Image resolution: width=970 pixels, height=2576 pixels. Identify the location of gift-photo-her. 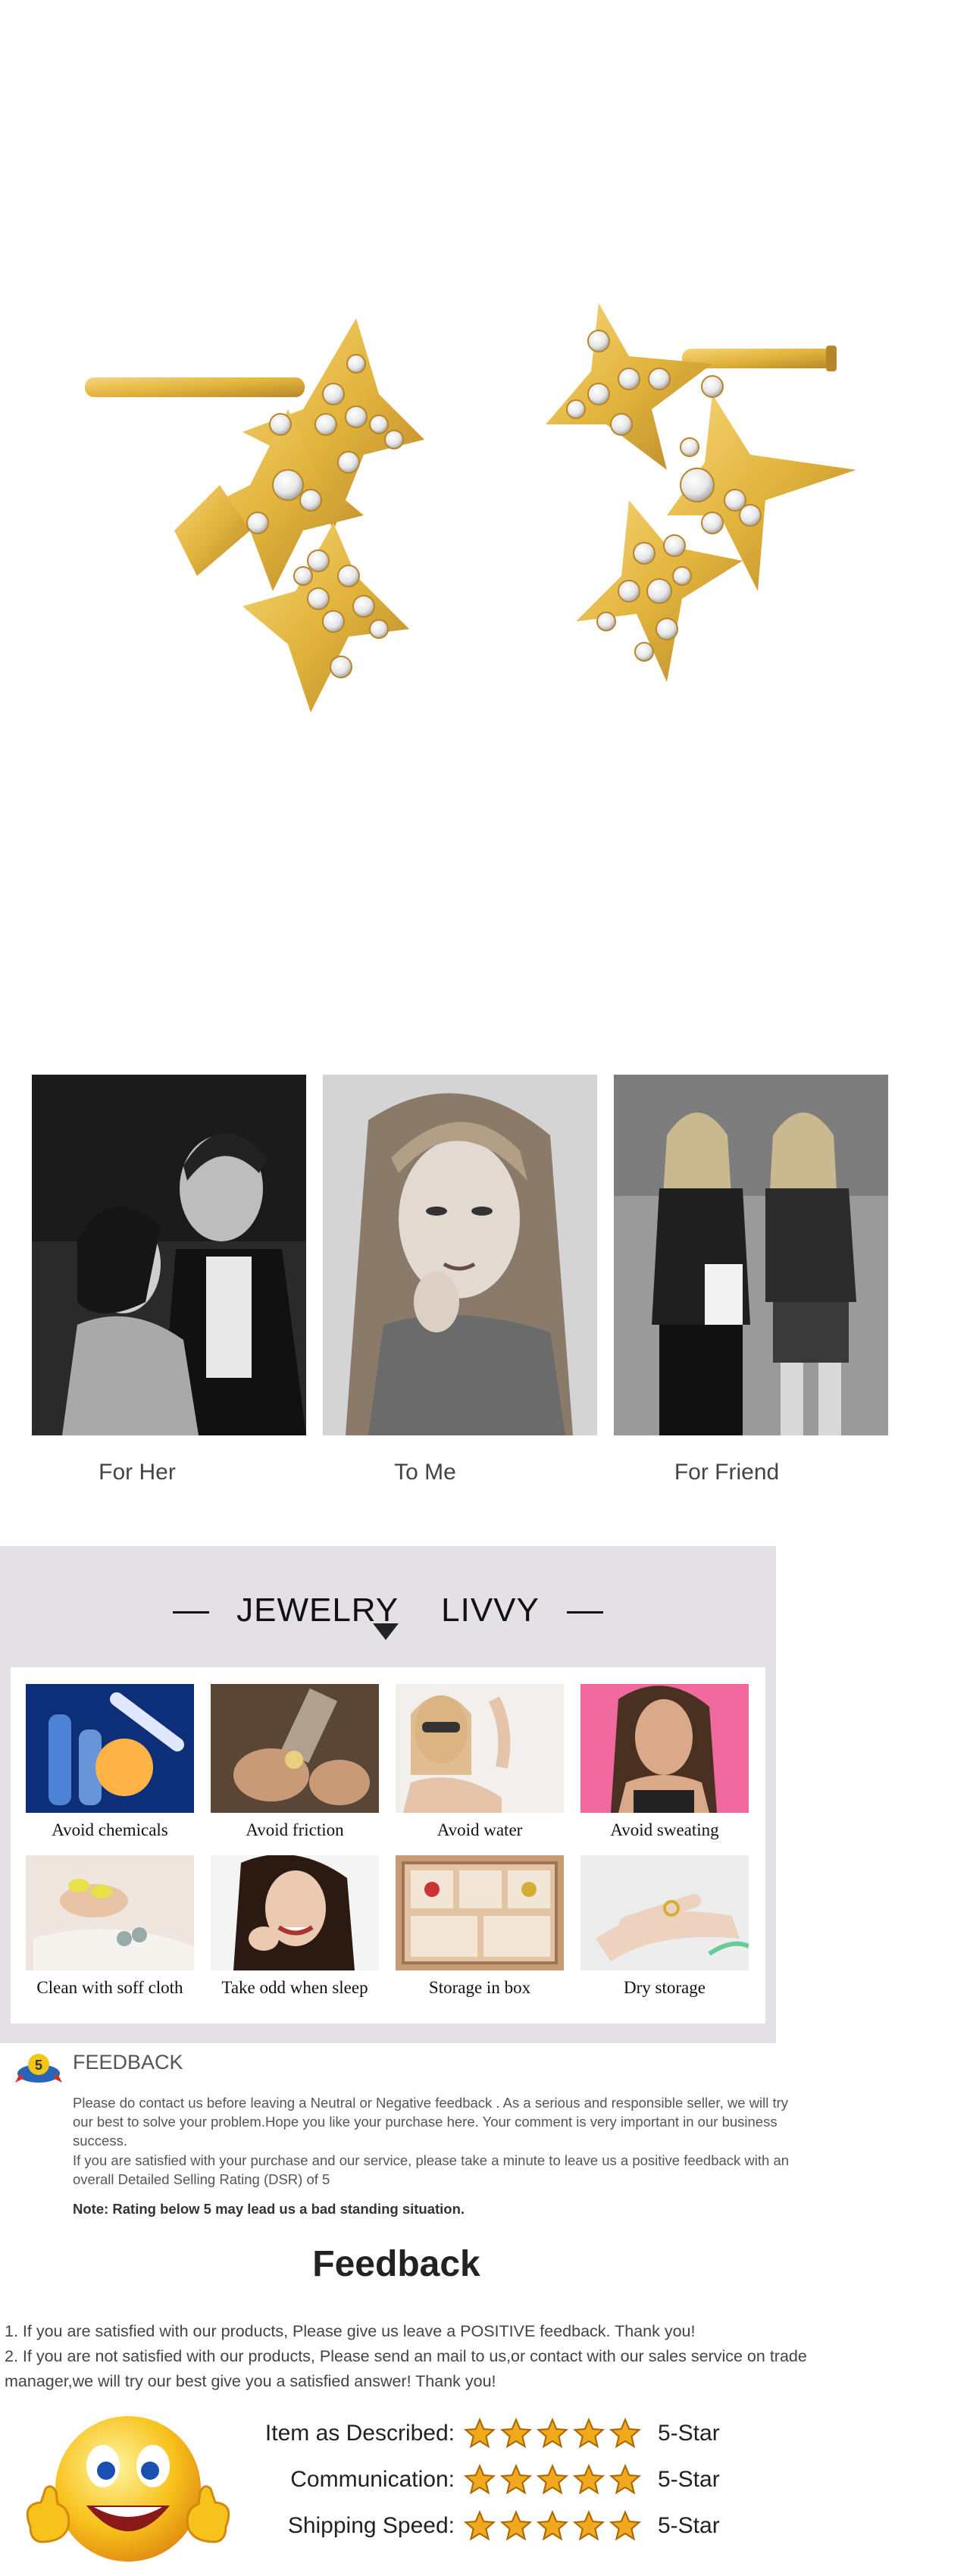
(169, 1255).